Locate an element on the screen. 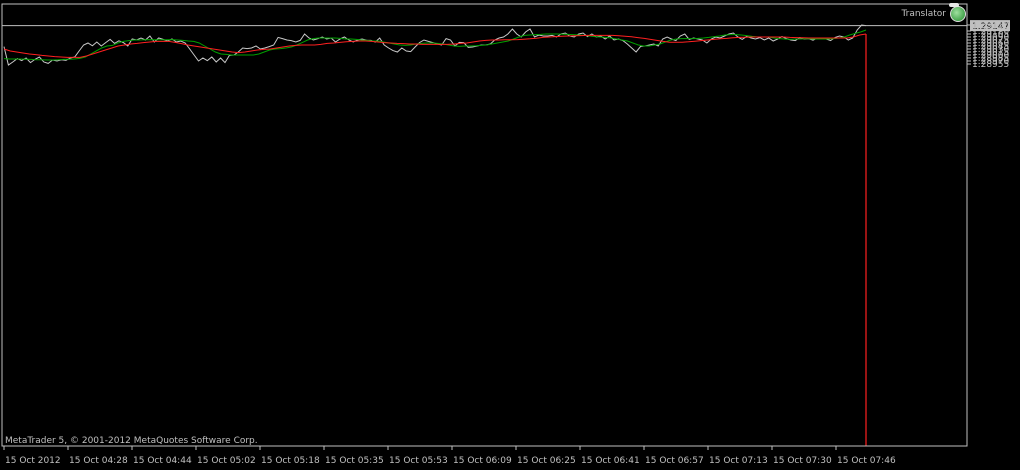 Image resolution: width=1020 pixels, height=470 pixels. x-tick-label: 15 Oct 05:02 is located at coordinates (226, 461).